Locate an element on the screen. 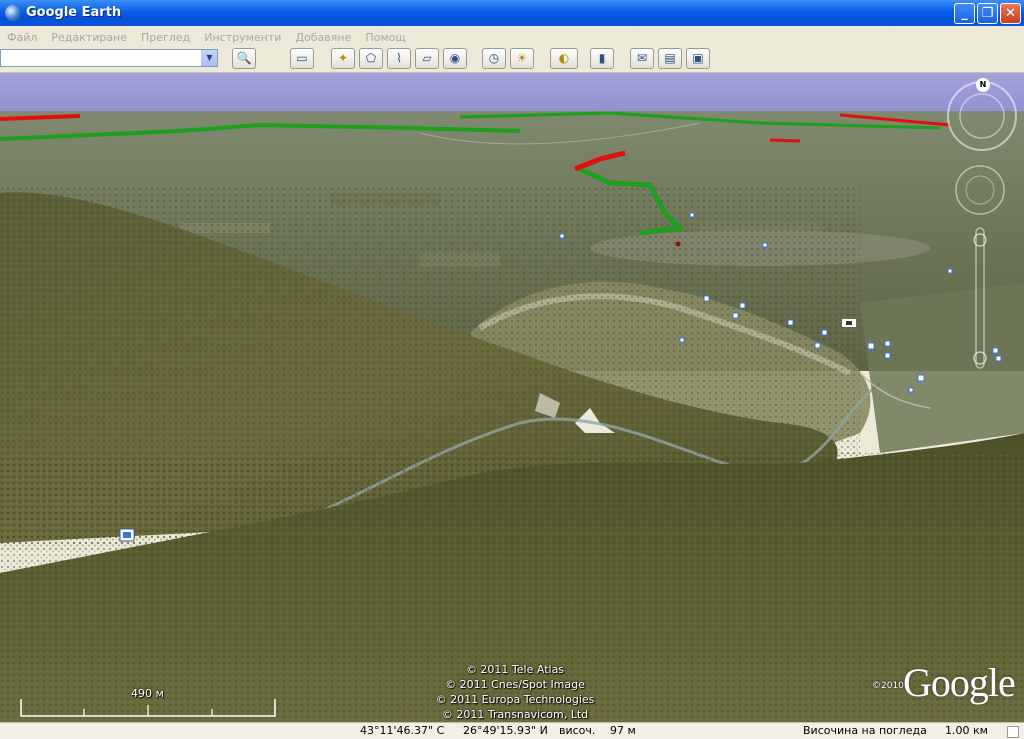 The width and height of the screenshot is (1024, 739). menu-add: Добавяне is located at coordinates (323, 36).